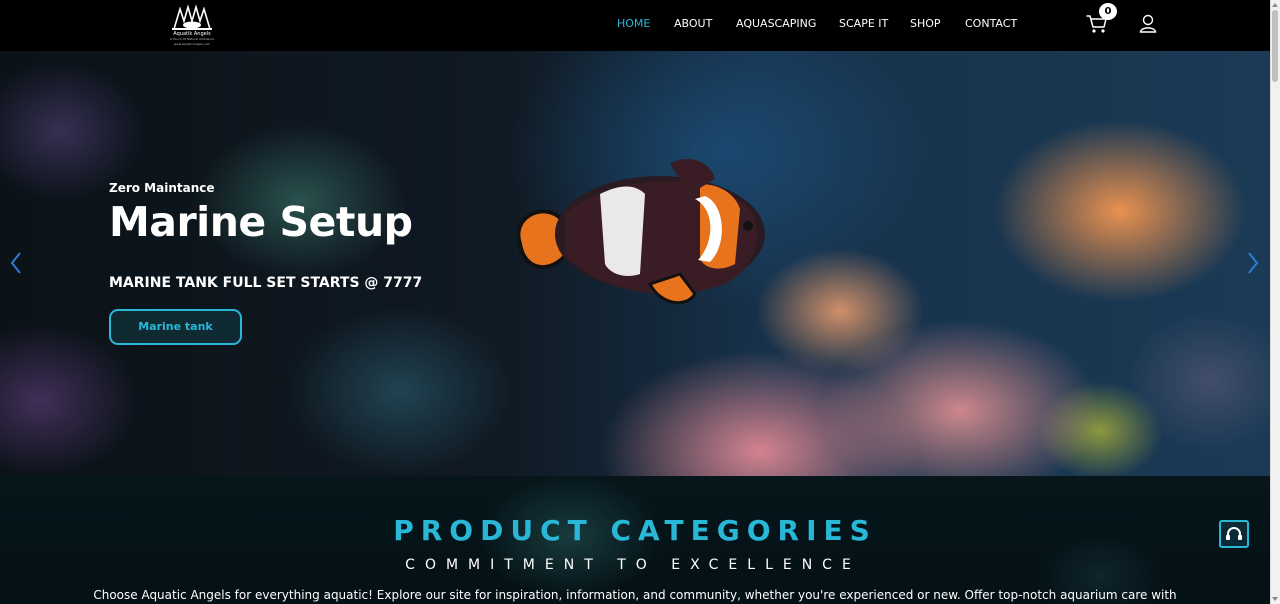 The width and height of the screenshot is (1280, 604). Describe the element at coordinates (192, 17) in the screenshot. I see `logo-mark-icon` at that location.